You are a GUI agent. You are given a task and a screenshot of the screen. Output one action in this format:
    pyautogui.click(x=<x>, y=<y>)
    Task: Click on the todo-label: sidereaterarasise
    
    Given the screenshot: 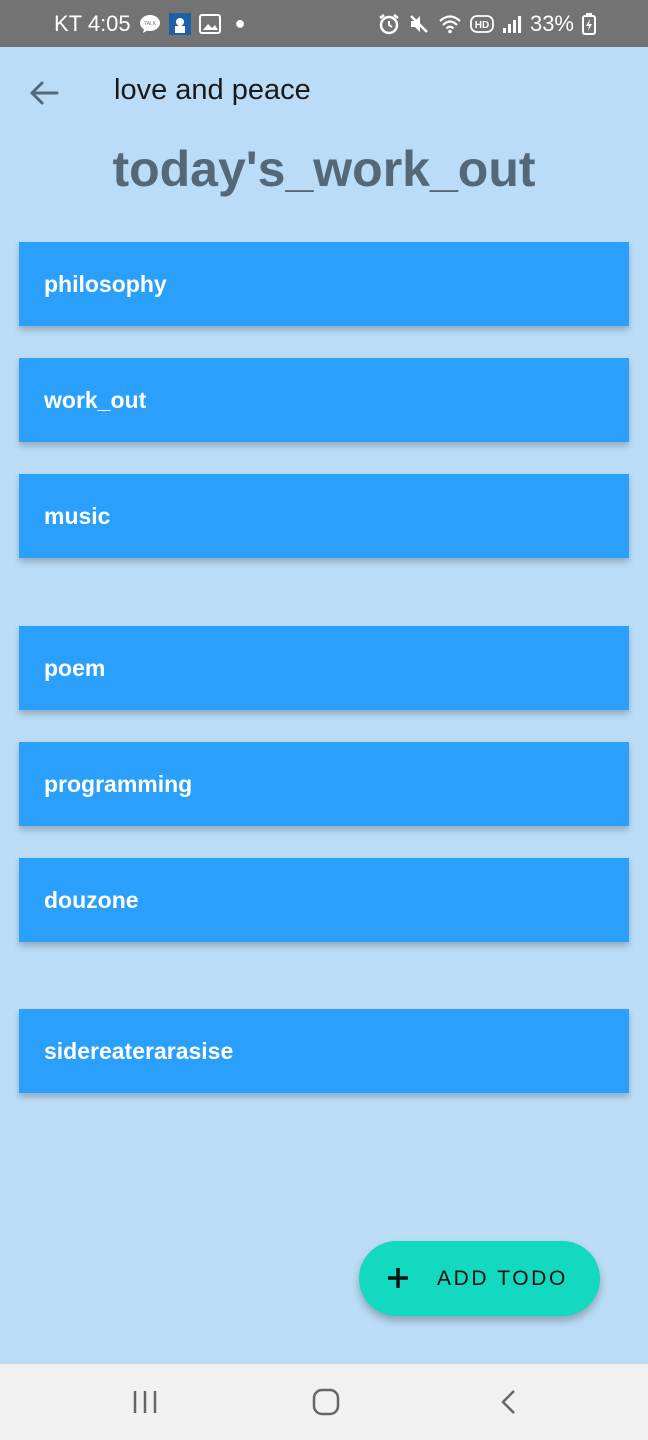 What is the action you would take?
    pyautogui.click(x=139, y=1050)
    